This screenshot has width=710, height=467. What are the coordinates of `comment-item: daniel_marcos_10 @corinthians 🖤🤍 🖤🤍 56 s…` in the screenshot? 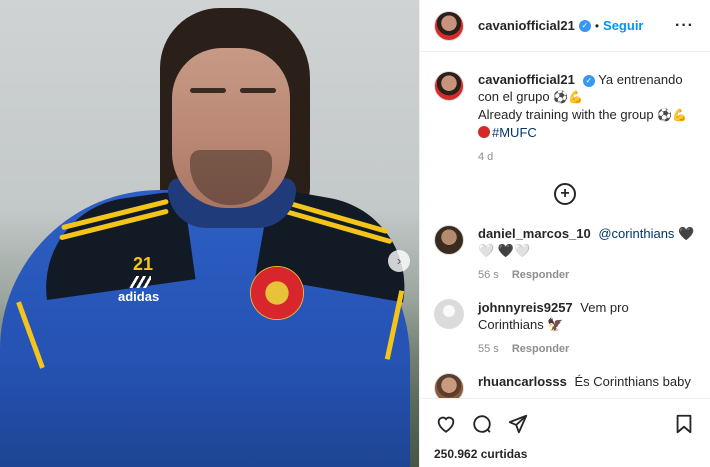 It's located at (565, 253).